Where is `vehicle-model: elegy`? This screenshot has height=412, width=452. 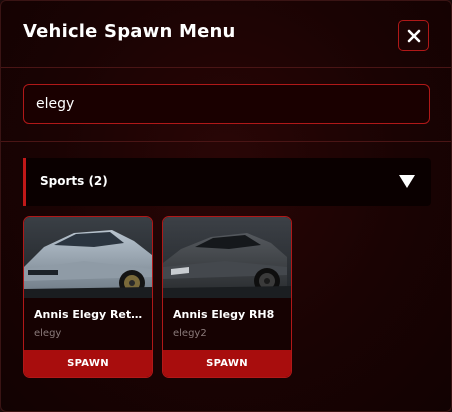
vehicle-model: elegy is located at coordinates (48, 333).